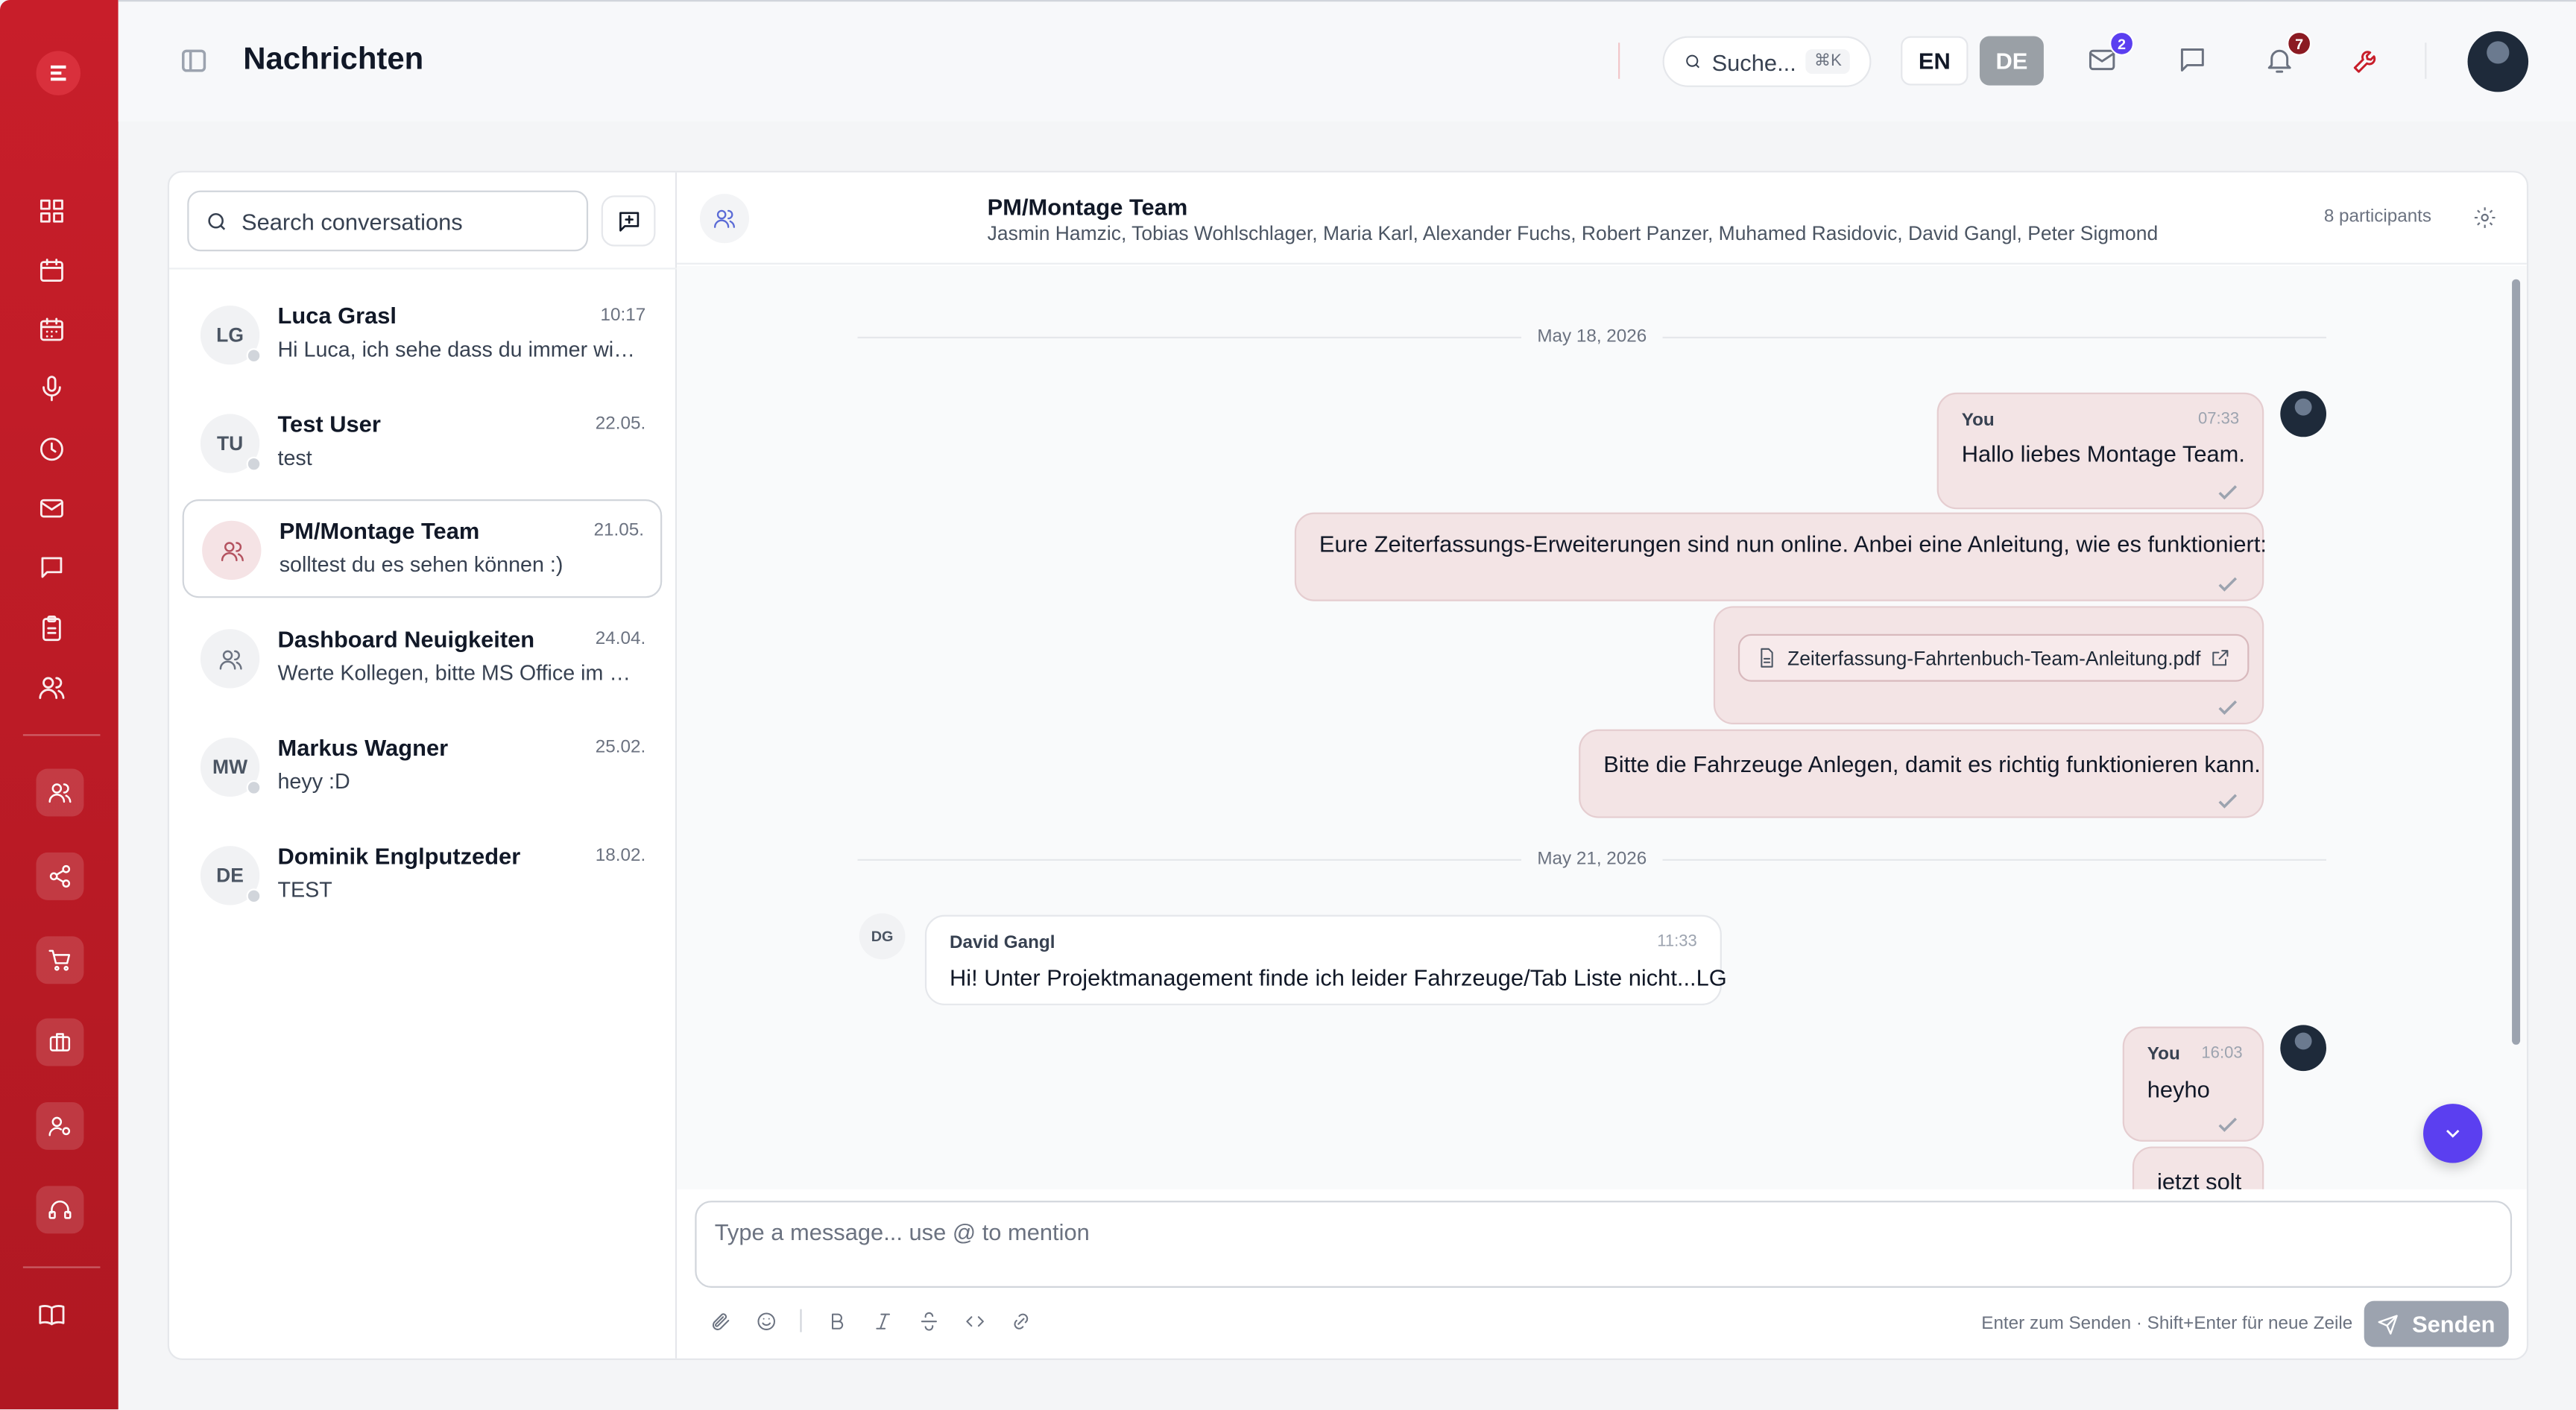 This screenshot has height=1410, width=2576. Describe the element at coordinates (2364, 62) in the screenshot. I see `wrench-icon` at that location.